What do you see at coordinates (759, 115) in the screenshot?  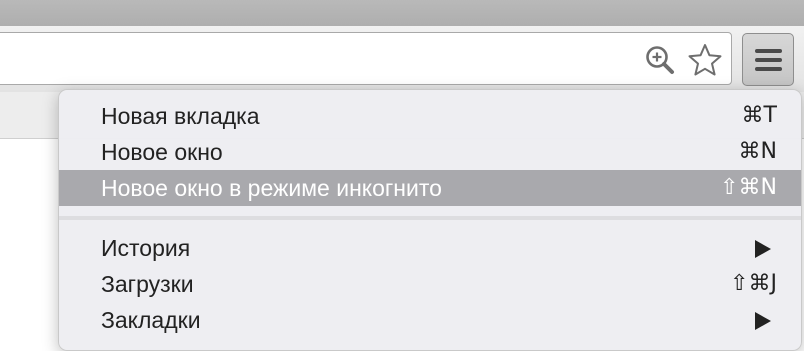 I see `shortcut-label: ⌘T` at bounding box center [759, 115].